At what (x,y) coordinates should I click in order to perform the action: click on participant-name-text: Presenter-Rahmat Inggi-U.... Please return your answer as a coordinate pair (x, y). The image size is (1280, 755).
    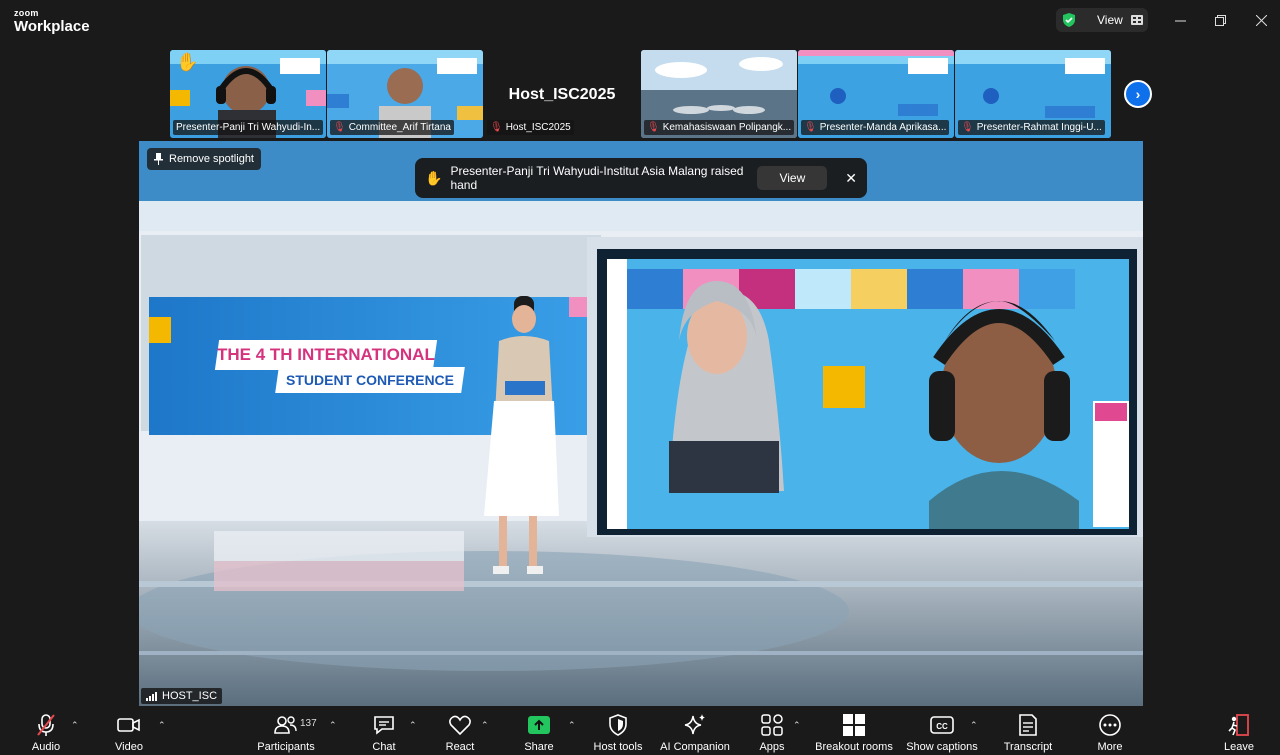
    Looking at the image, I should click on (1039, 127).